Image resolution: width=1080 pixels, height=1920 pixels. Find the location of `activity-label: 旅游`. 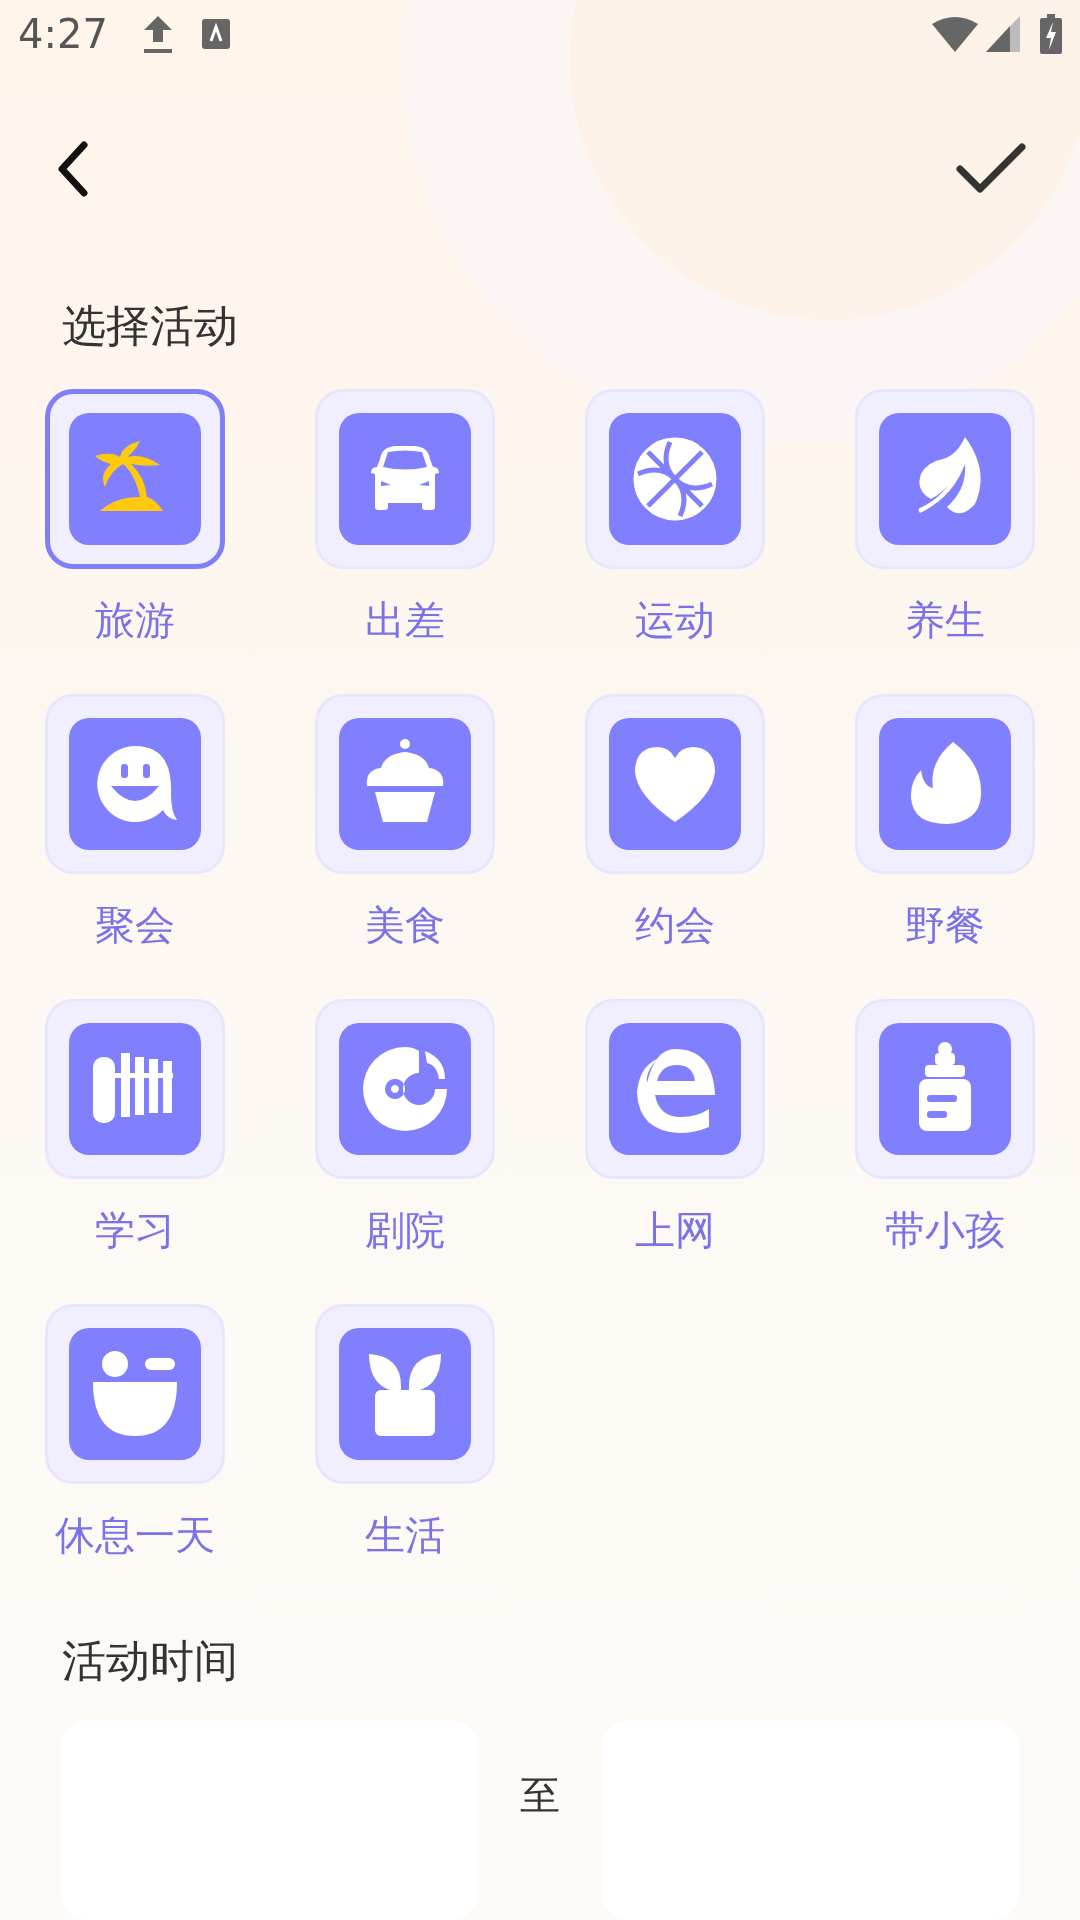

activity-label: 旅游 is located at coordinates (135, 620).